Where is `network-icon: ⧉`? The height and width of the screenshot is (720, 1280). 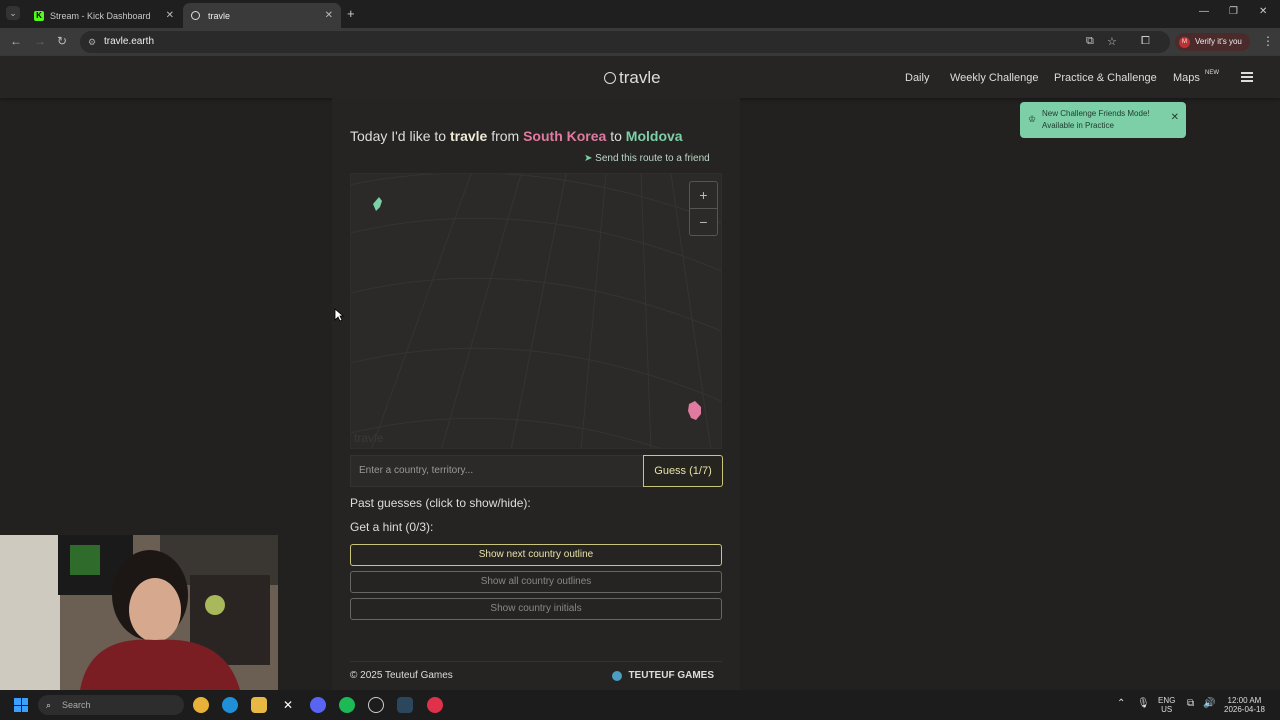
network-icon: ⧉ is located at coordinates (1190, 704).